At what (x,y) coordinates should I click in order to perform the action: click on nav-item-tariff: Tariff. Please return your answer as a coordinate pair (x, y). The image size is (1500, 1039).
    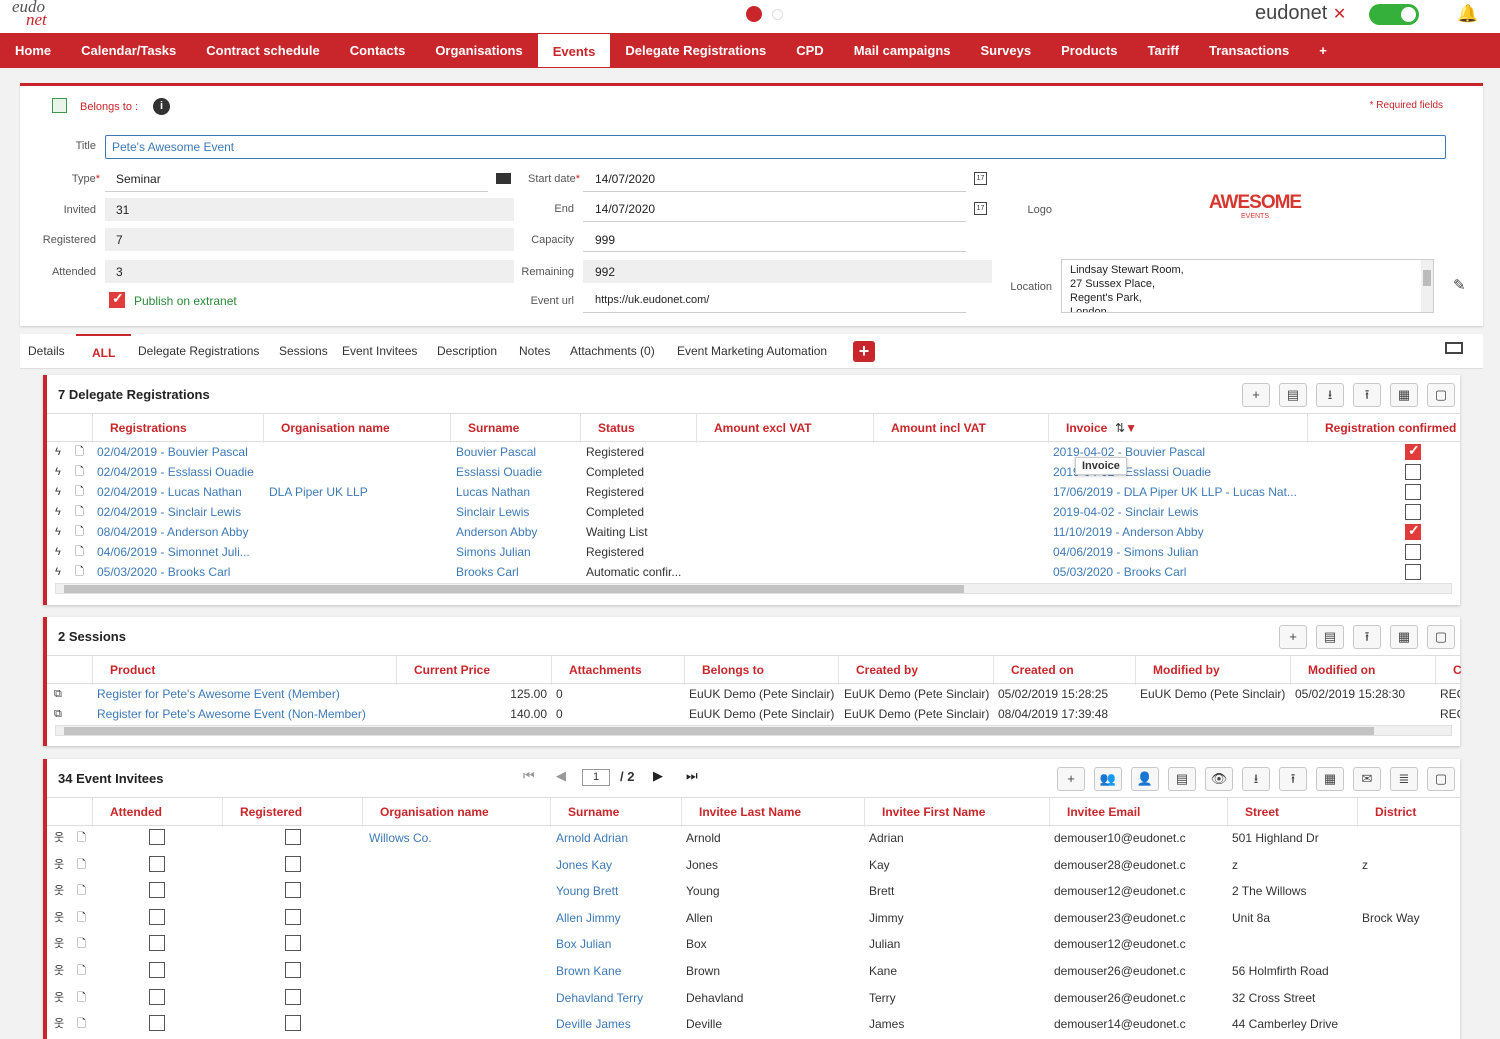
    Looking at the image, I should click on (1163, 50).